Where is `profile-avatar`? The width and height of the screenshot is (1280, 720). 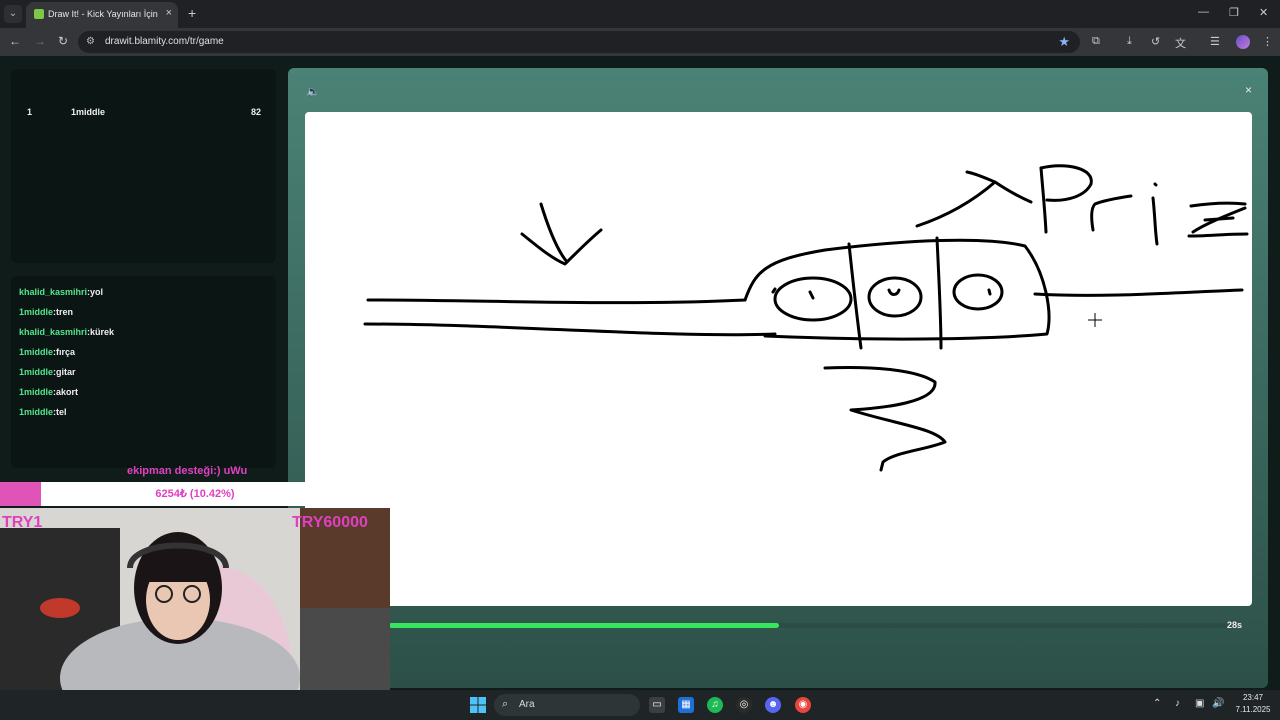
profile-avatar is located at coordinates (1243, 42).